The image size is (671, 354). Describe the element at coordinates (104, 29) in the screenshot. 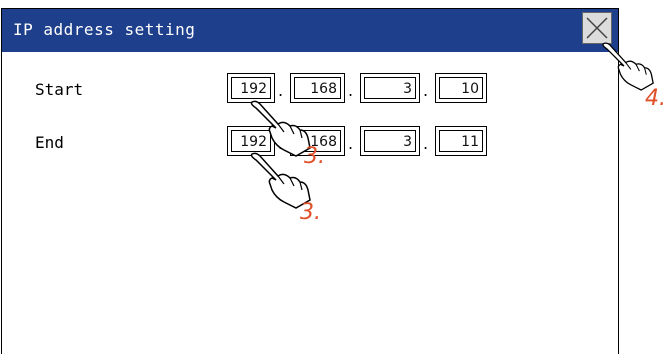

I see `dialog-title: IP address setting` at that location.